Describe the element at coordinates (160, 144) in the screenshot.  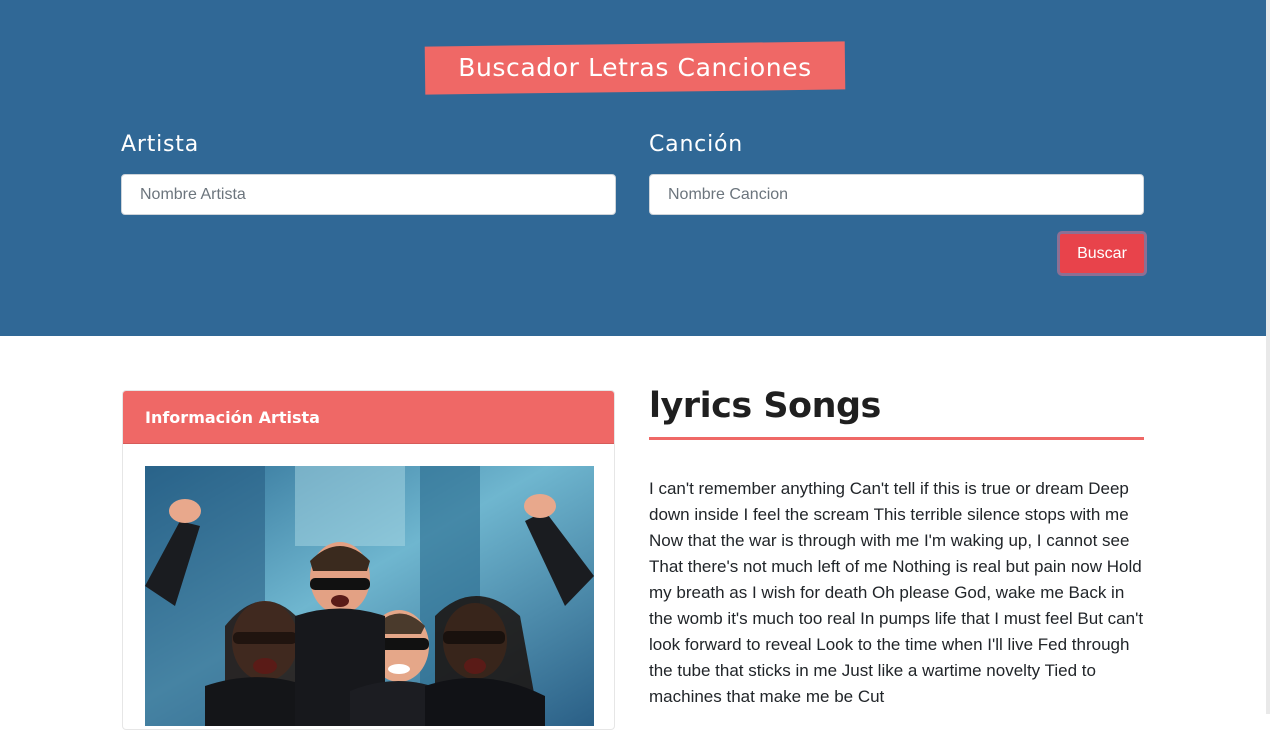
I see `artist-label: Artista` at that location.